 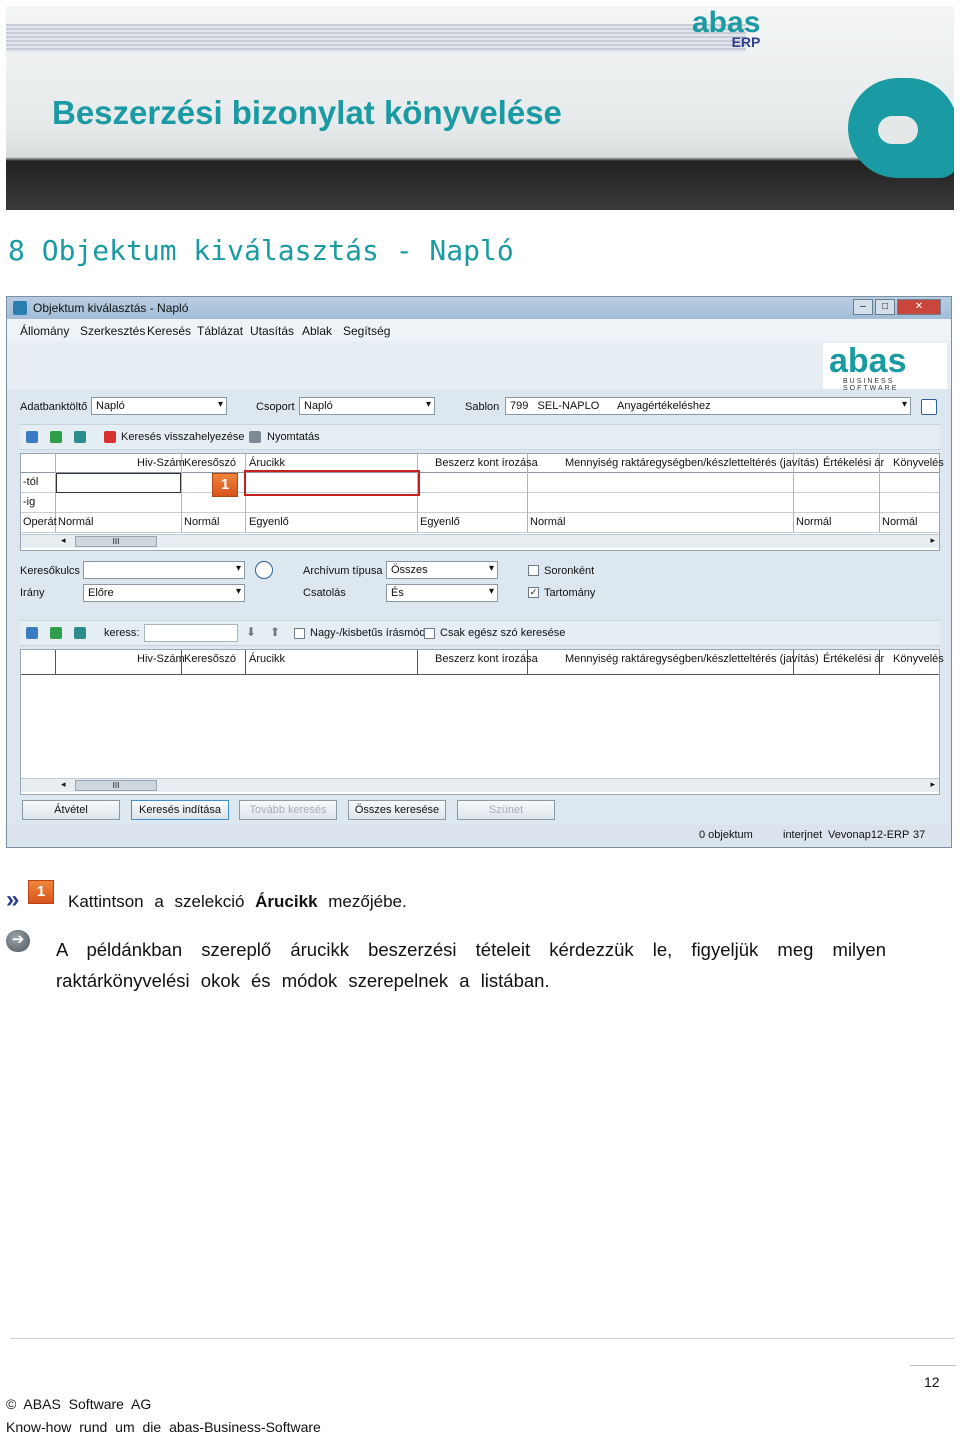 I want to click on col-konyveles: Könyvelés, so click(x=918, y=463).